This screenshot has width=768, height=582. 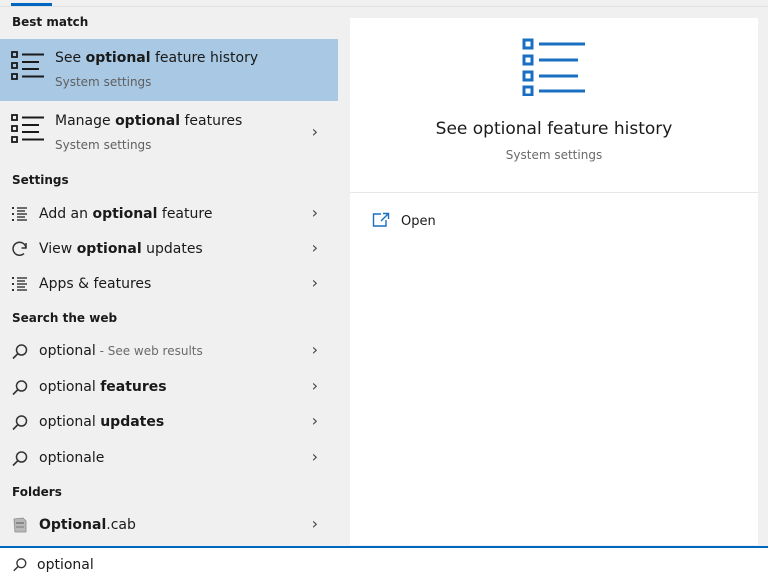 What do you see at coordinates (102, 422) in the screenshot?
I see `result-label: optional updates` at bounding box center [102, 422].